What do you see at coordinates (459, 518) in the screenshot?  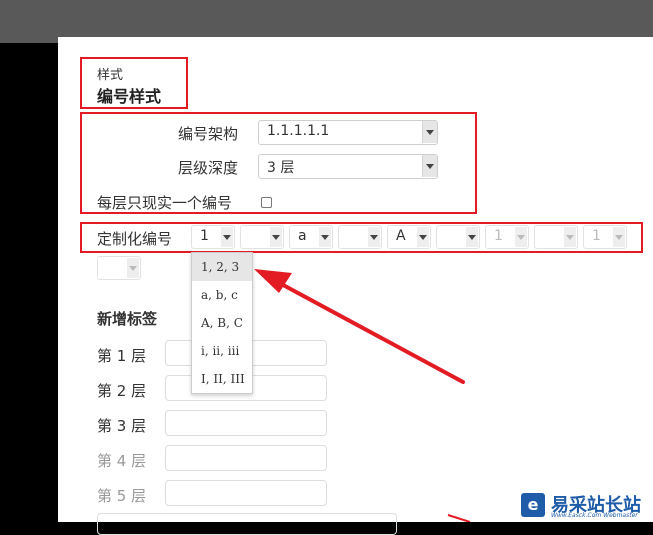 I see `arrow-fragment` at bounding box center [459, 518].